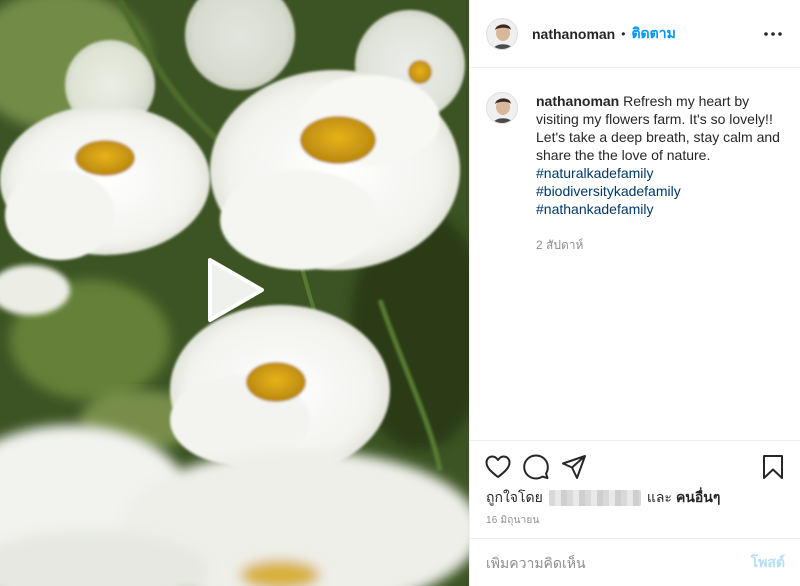 The image size is (800, 586). I want to click on more-options-button, so click(773, 34).